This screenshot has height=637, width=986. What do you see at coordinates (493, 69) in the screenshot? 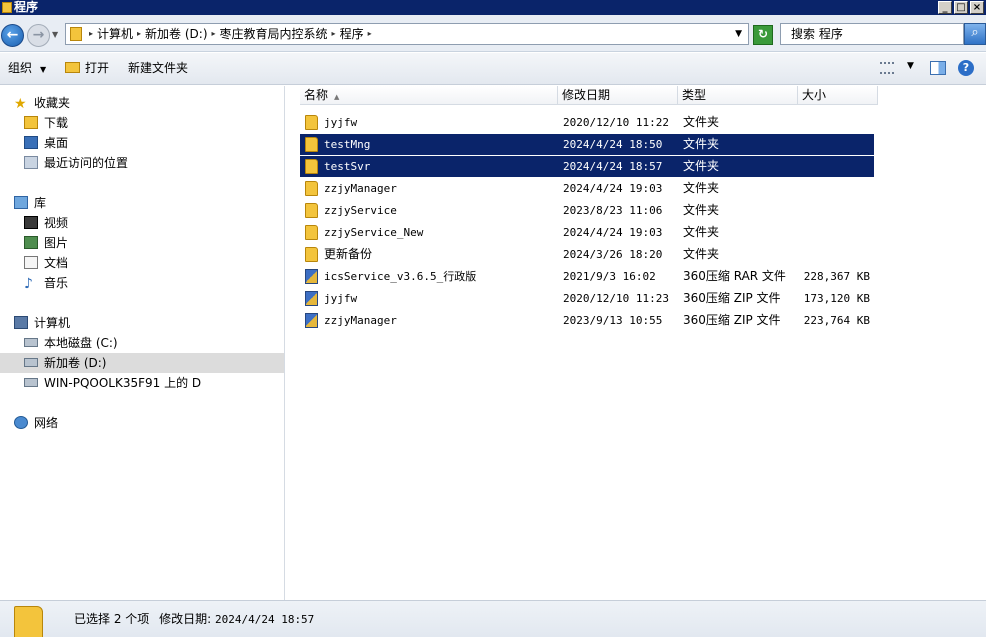
I see `command-bar: 组织 ▼ 打开 新建文件夹 ▼ ?` at bounding box center [493, 69].